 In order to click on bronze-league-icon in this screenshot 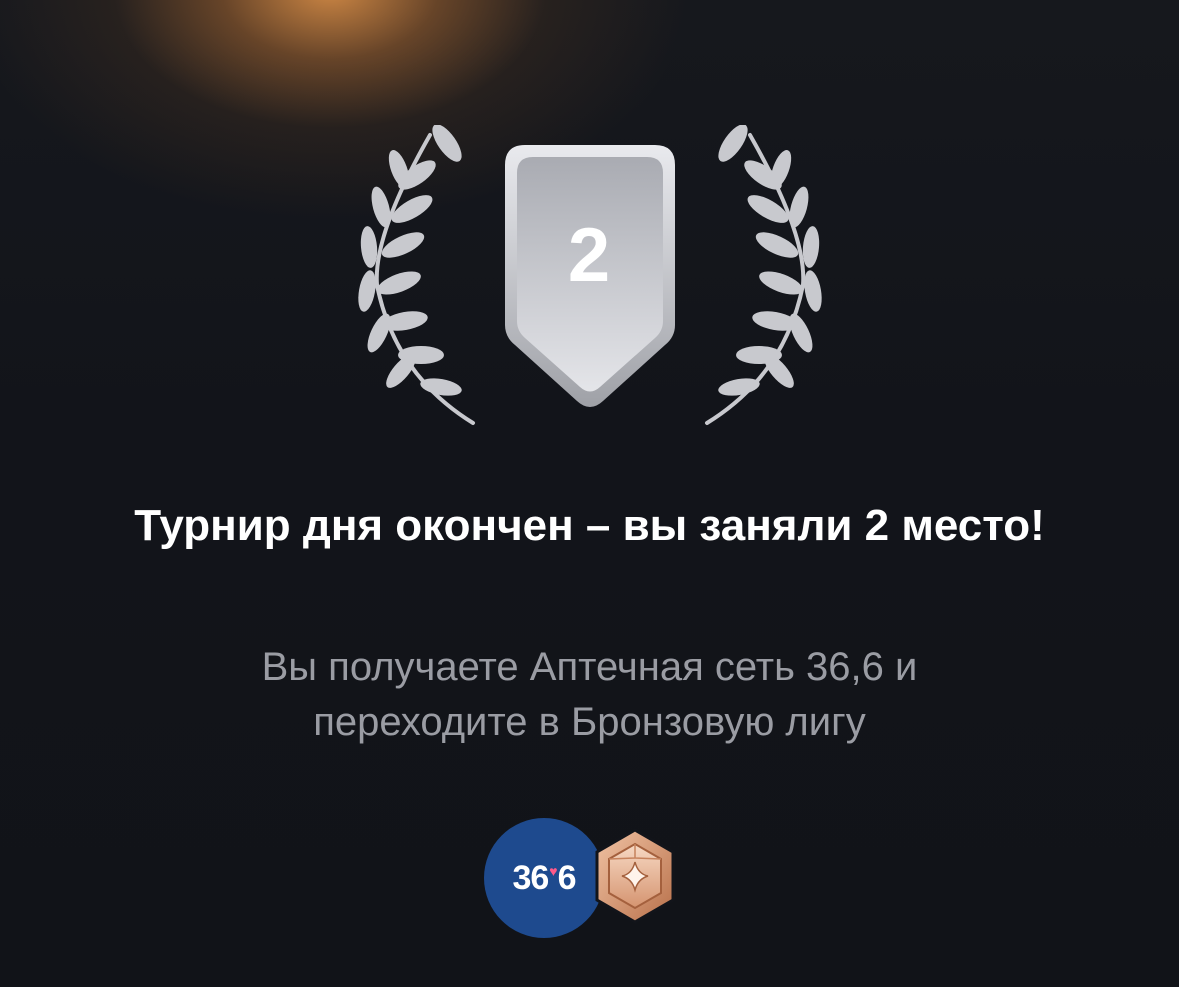, I will do `click(635, 876)`.